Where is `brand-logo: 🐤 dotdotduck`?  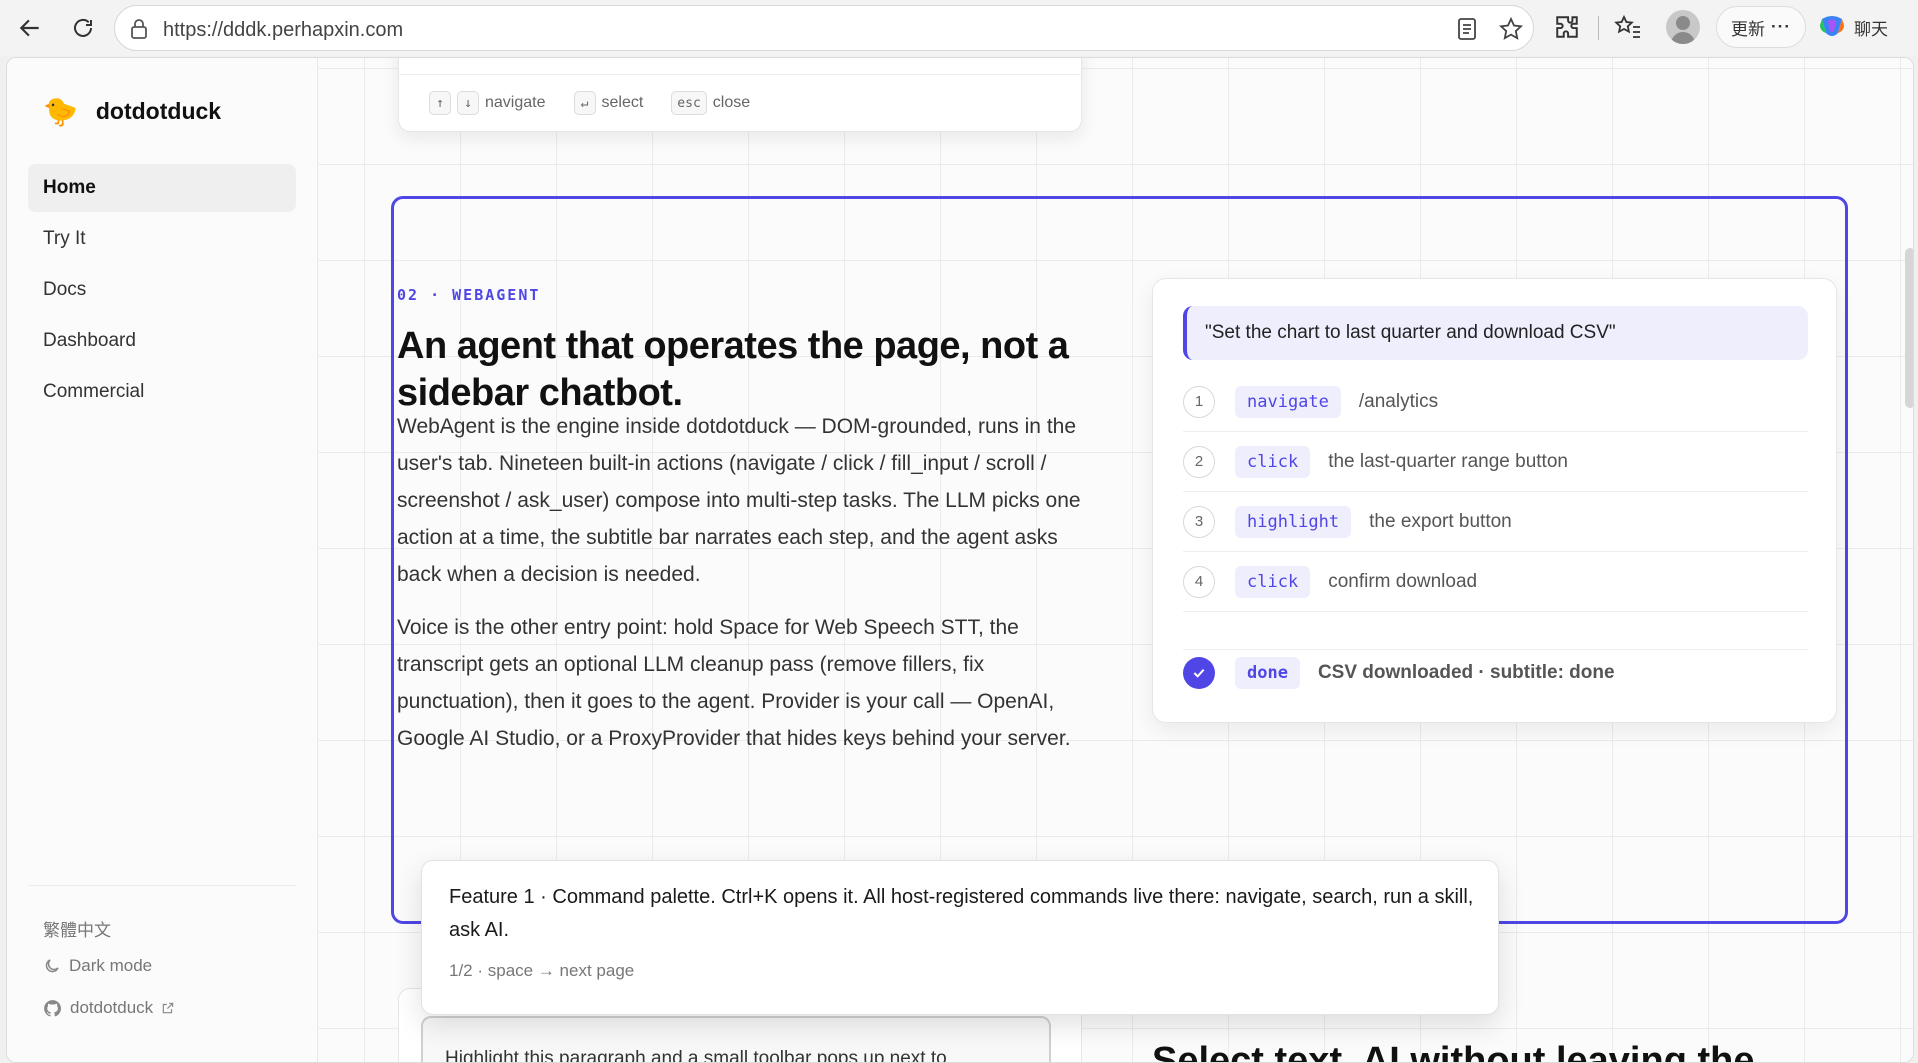
brand-logo: 🐤 dotdotduck is located at coordinates (132, 111).